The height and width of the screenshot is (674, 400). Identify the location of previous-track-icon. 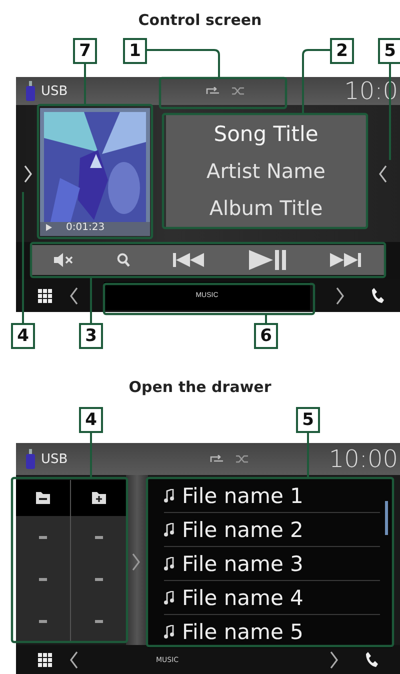
(189, 260).